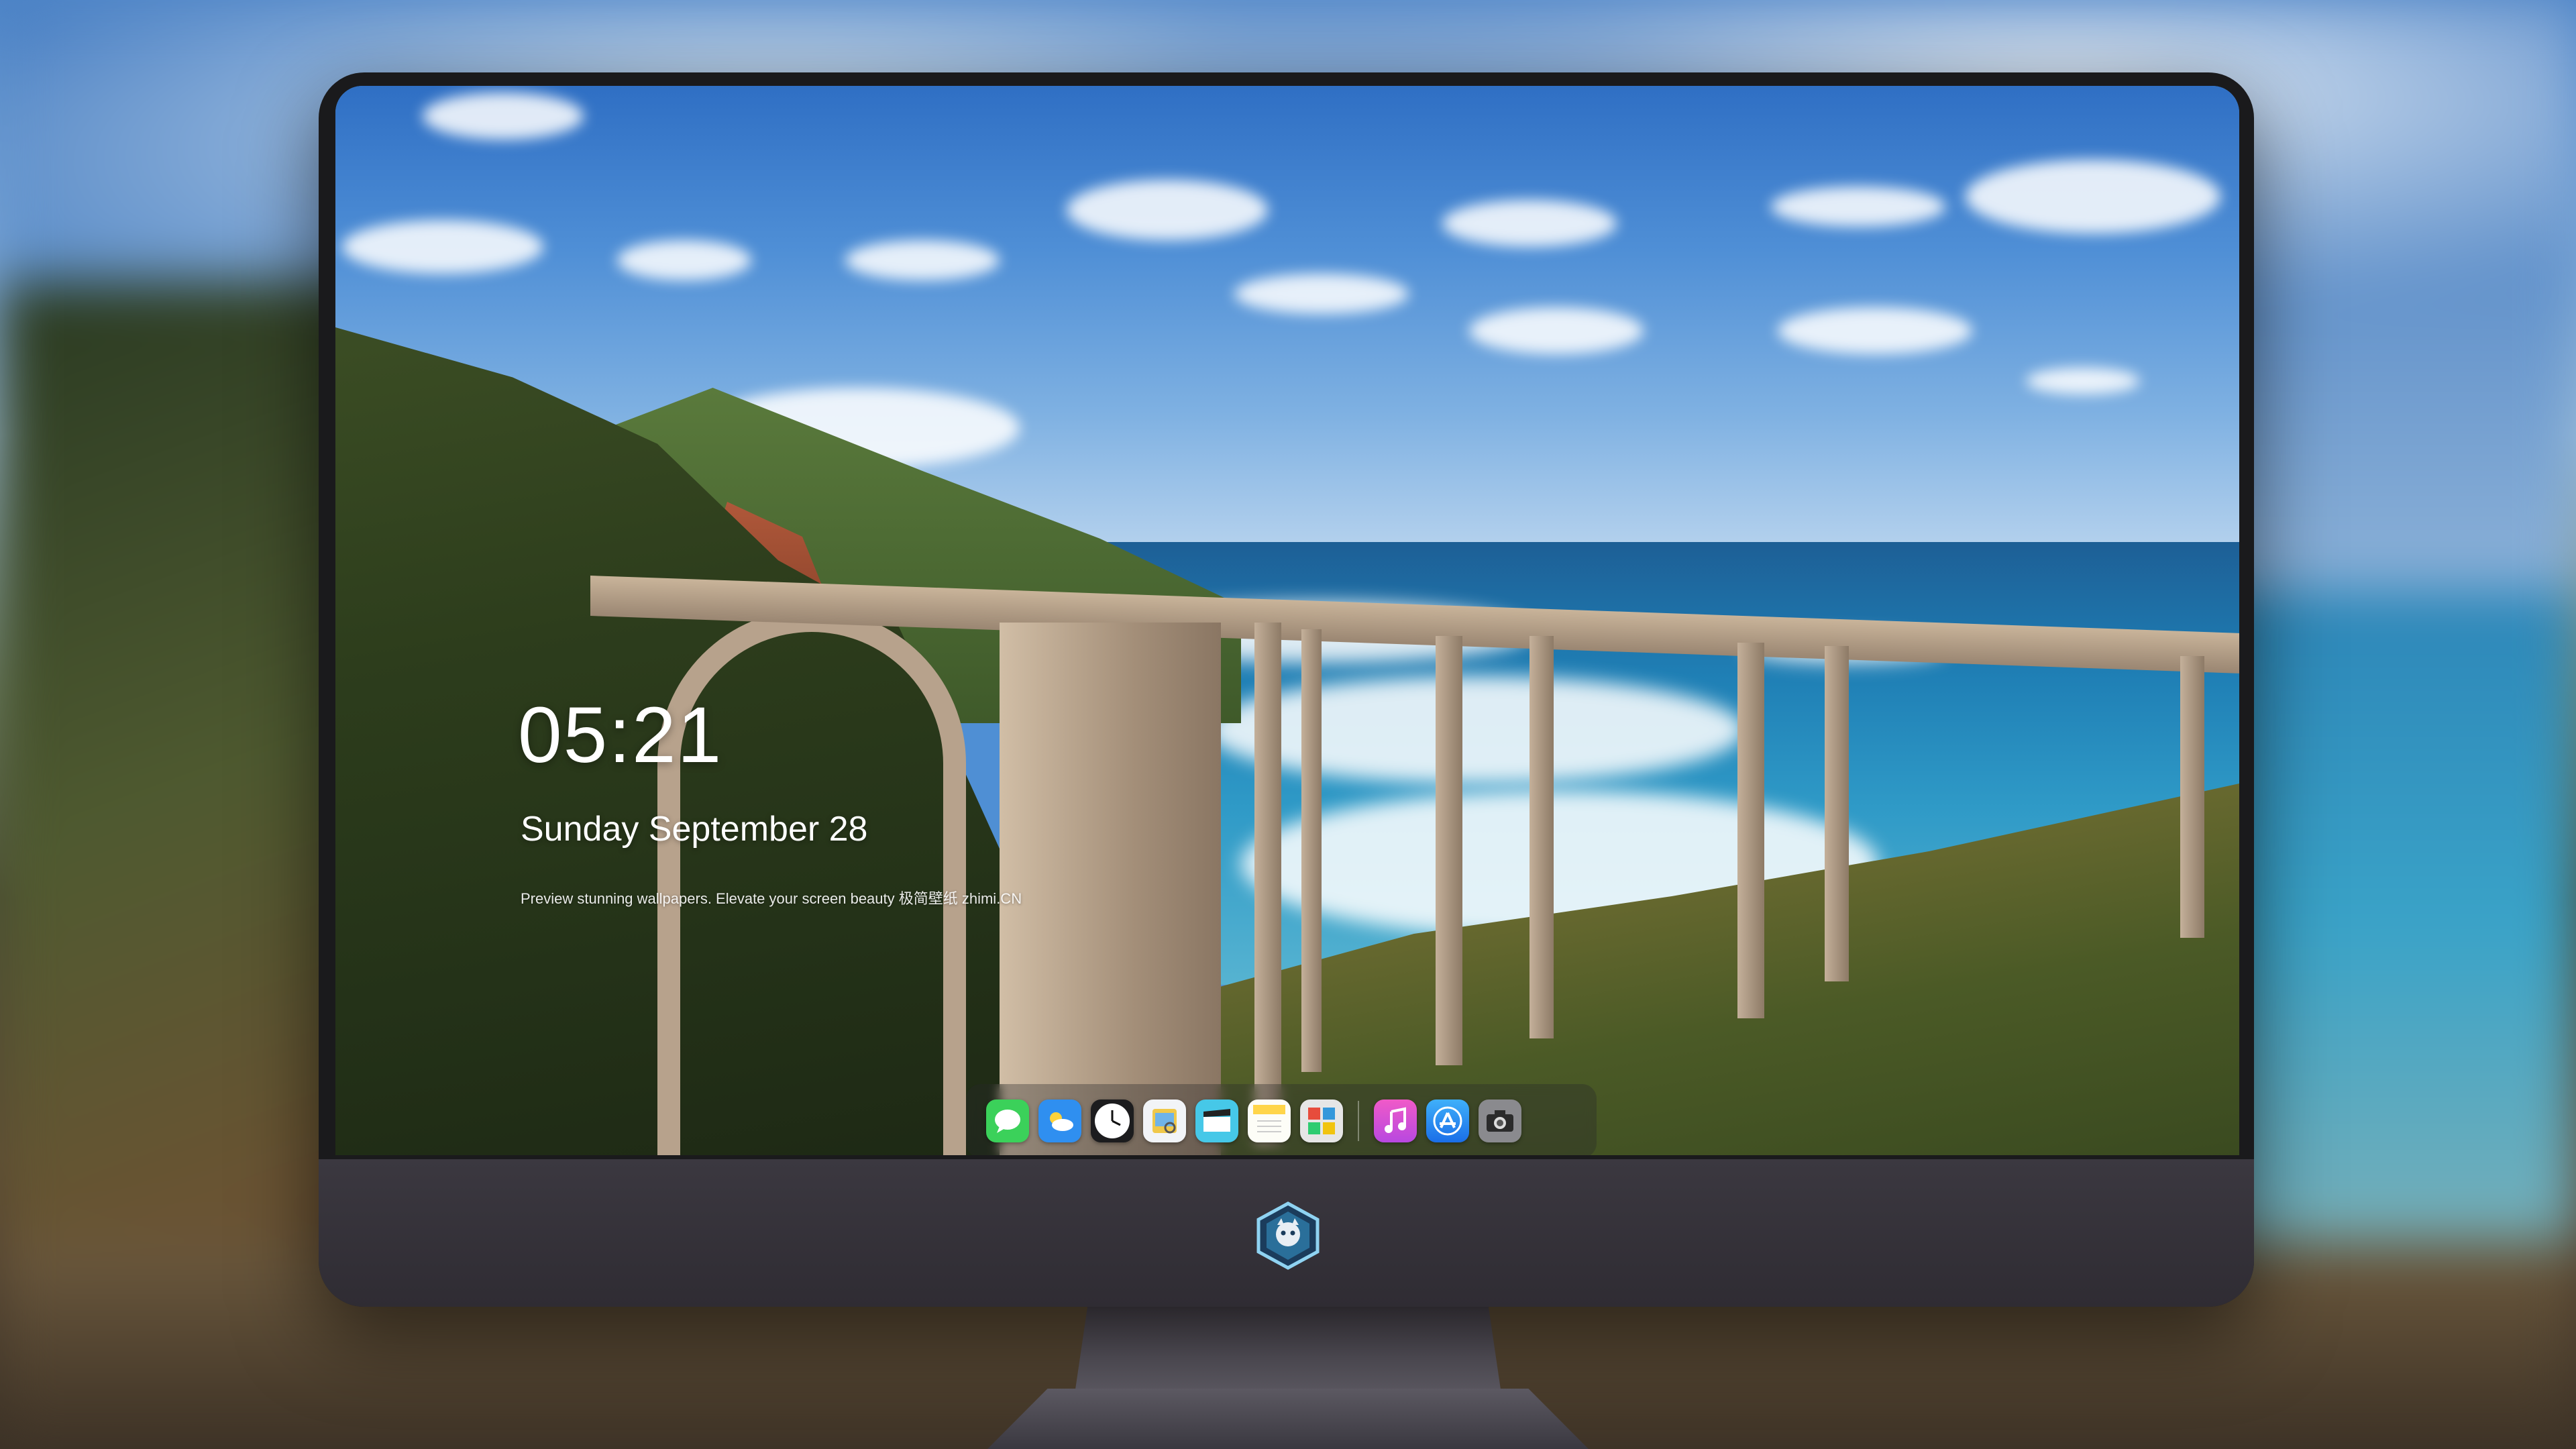  Describe the element at coordinates (1007, 1120) in the screenshot. I see `messages-icon` at that location.